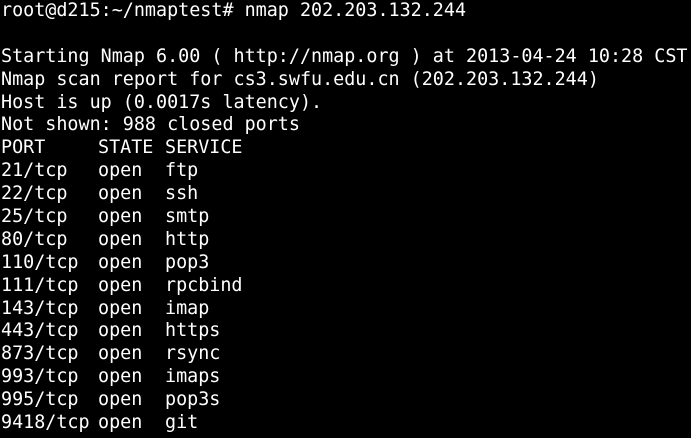 This screenshot has width=691, height=438. What do you see at coordinates (193, 400) in the screenshot?
I see `service-cell: pop3s` at bounding box center [193, 400].